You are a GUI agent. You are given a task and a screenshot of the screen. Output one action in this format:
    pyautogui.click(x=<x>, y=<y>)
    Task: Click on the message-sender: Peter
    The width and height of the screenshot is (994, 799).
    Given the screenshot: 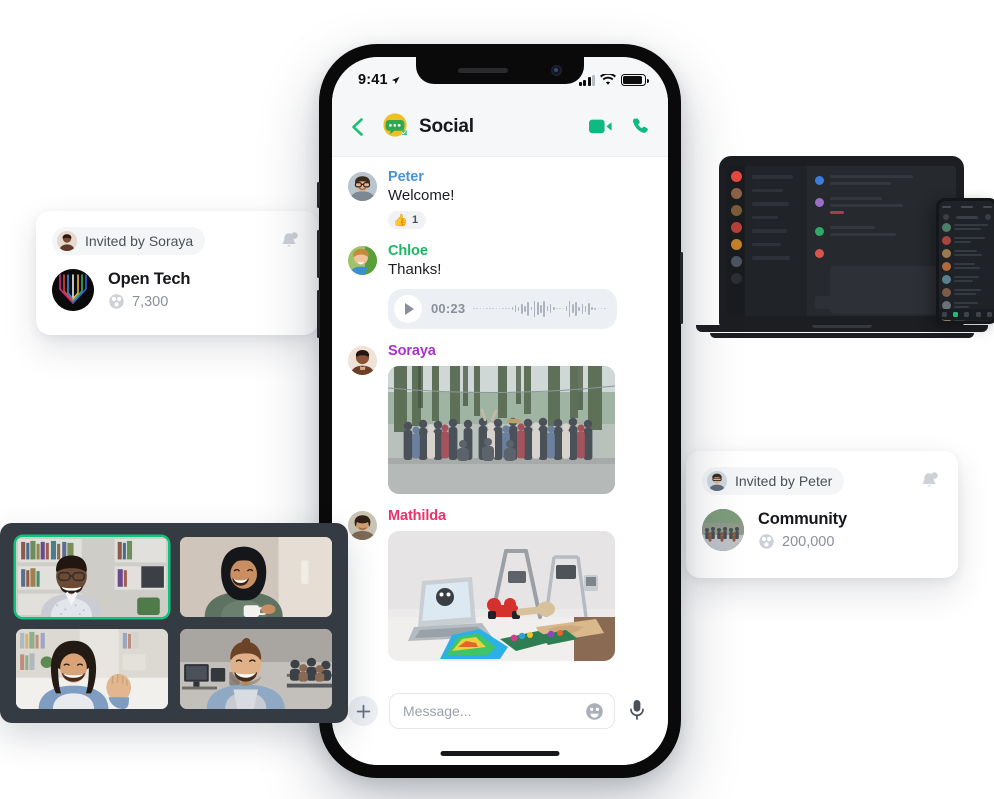 What is the action you would take?
    pyautogui.click(x=406, y=177)
    